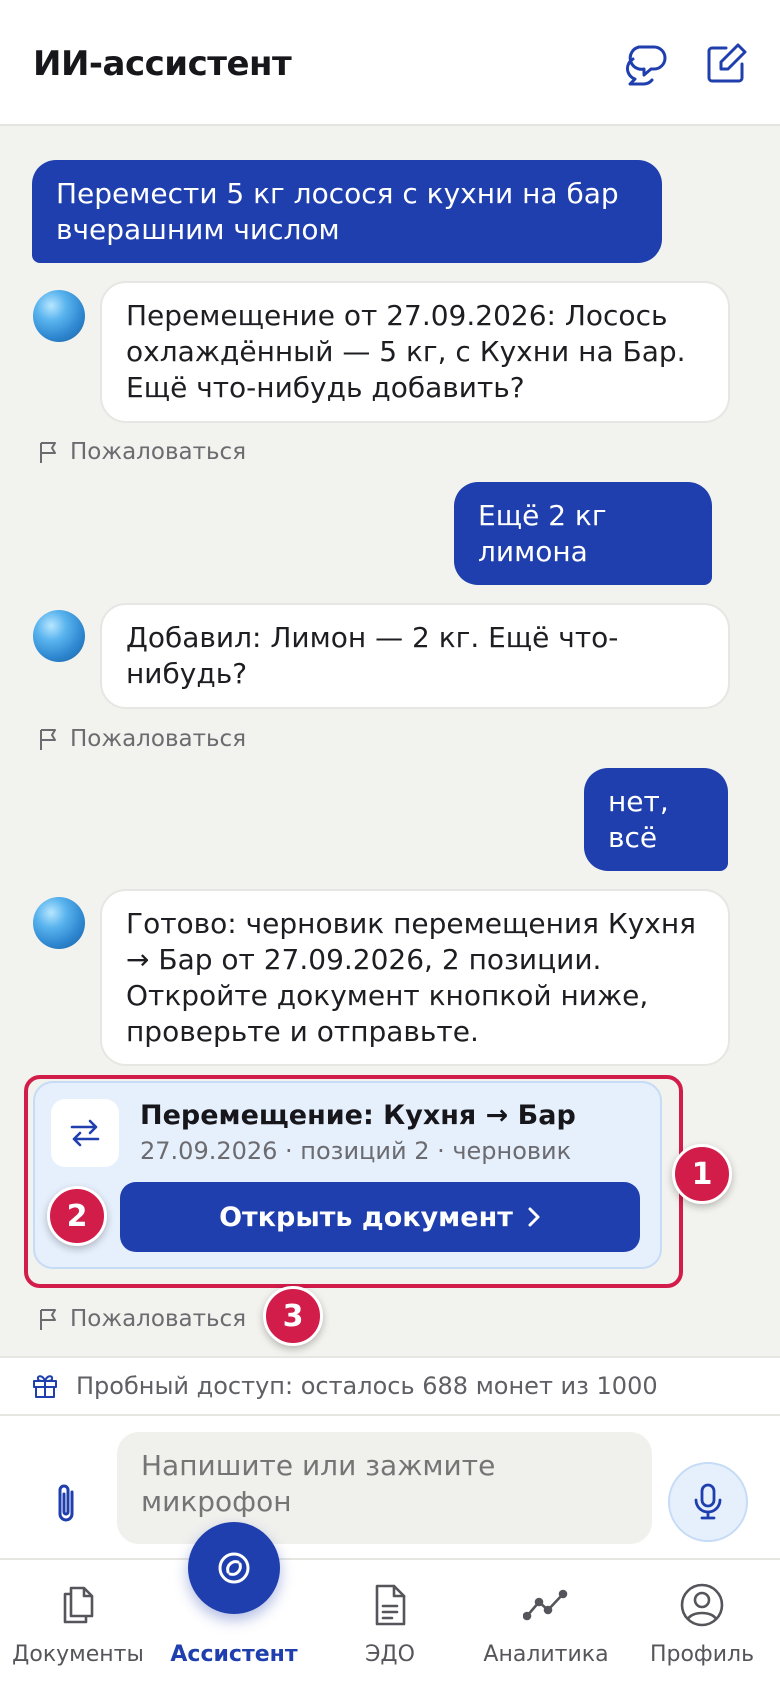 The width and height of the screenshot is (780, 1688). I want to click on microphone-button, so click(708, 1502).